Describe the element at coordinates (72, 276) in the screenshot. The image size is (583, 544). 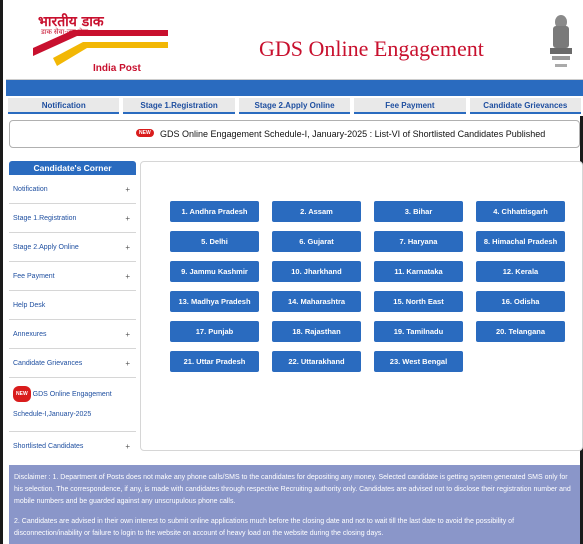
I see `sidebar-item-fee-payment: Fee Payment +` at that location.